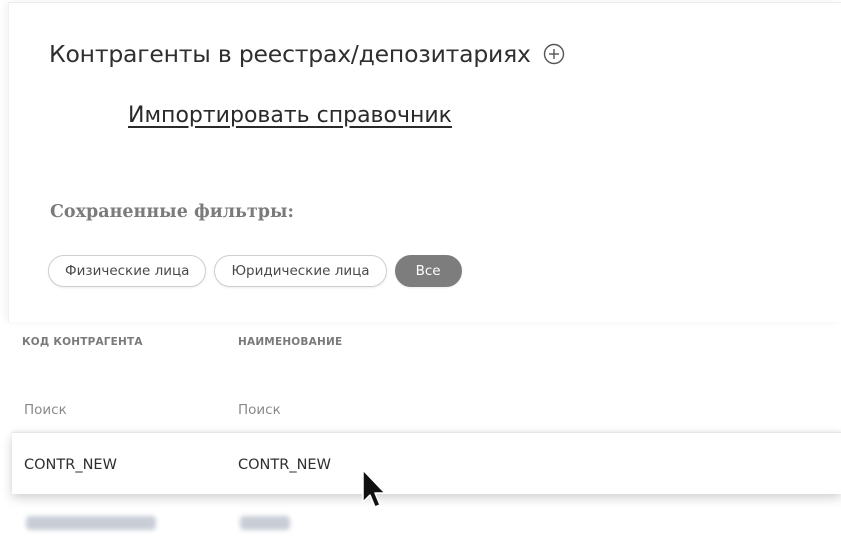 This screenshot has width=841, height=552. Describe the element at coordinates (172, 212) in the screenshot. I see `saved-filters-label: Сохраненные фильтры:` at that location.